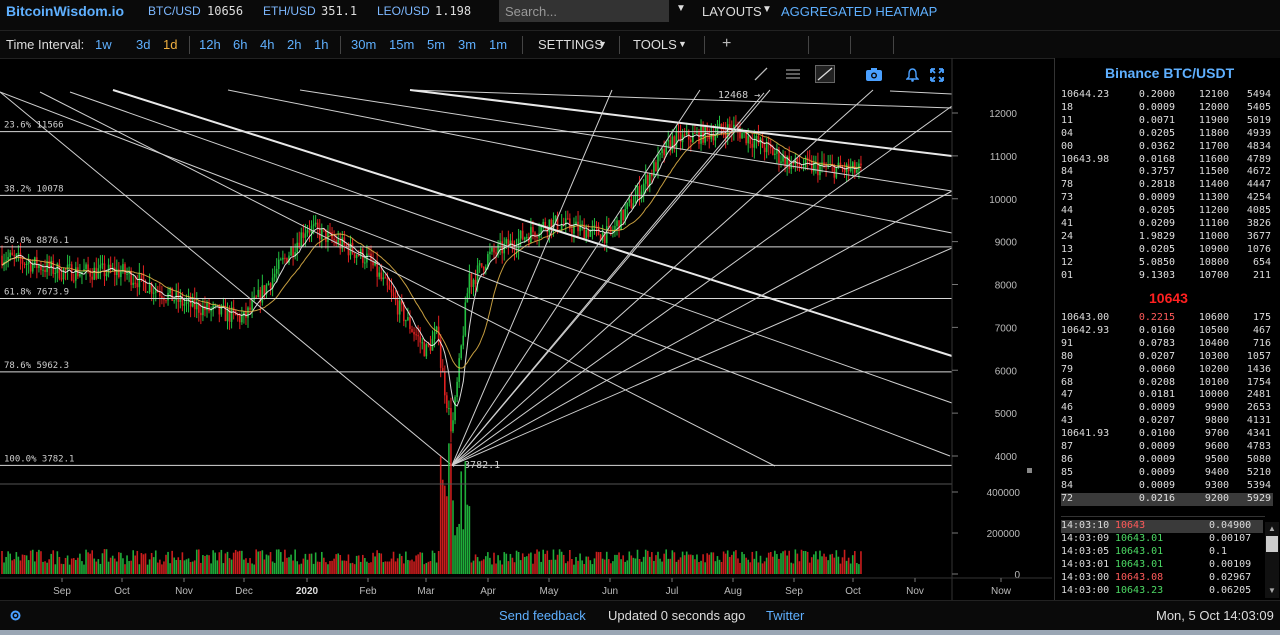 This screenshot has width=1280, height=635. Describe the element at coordinates (1167, 263) in the screenshot. I see `orderbook-ask-row: 12 5.0850 10800 654` at that location.